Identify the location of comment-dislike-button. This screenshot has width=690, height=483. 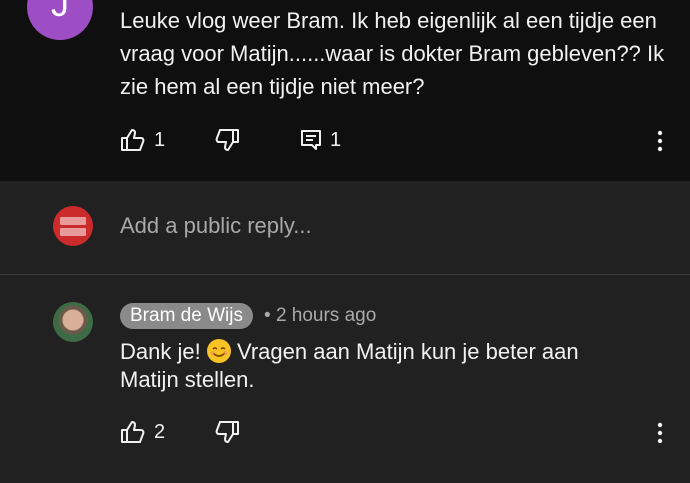
(227, 140).